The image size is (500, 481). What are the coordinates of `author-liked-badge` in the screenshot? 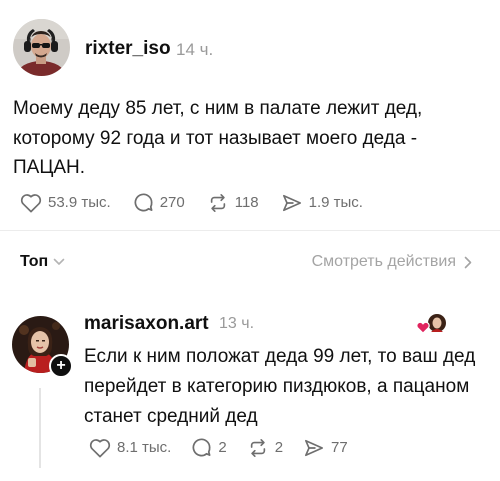 It's located at (431, 324).